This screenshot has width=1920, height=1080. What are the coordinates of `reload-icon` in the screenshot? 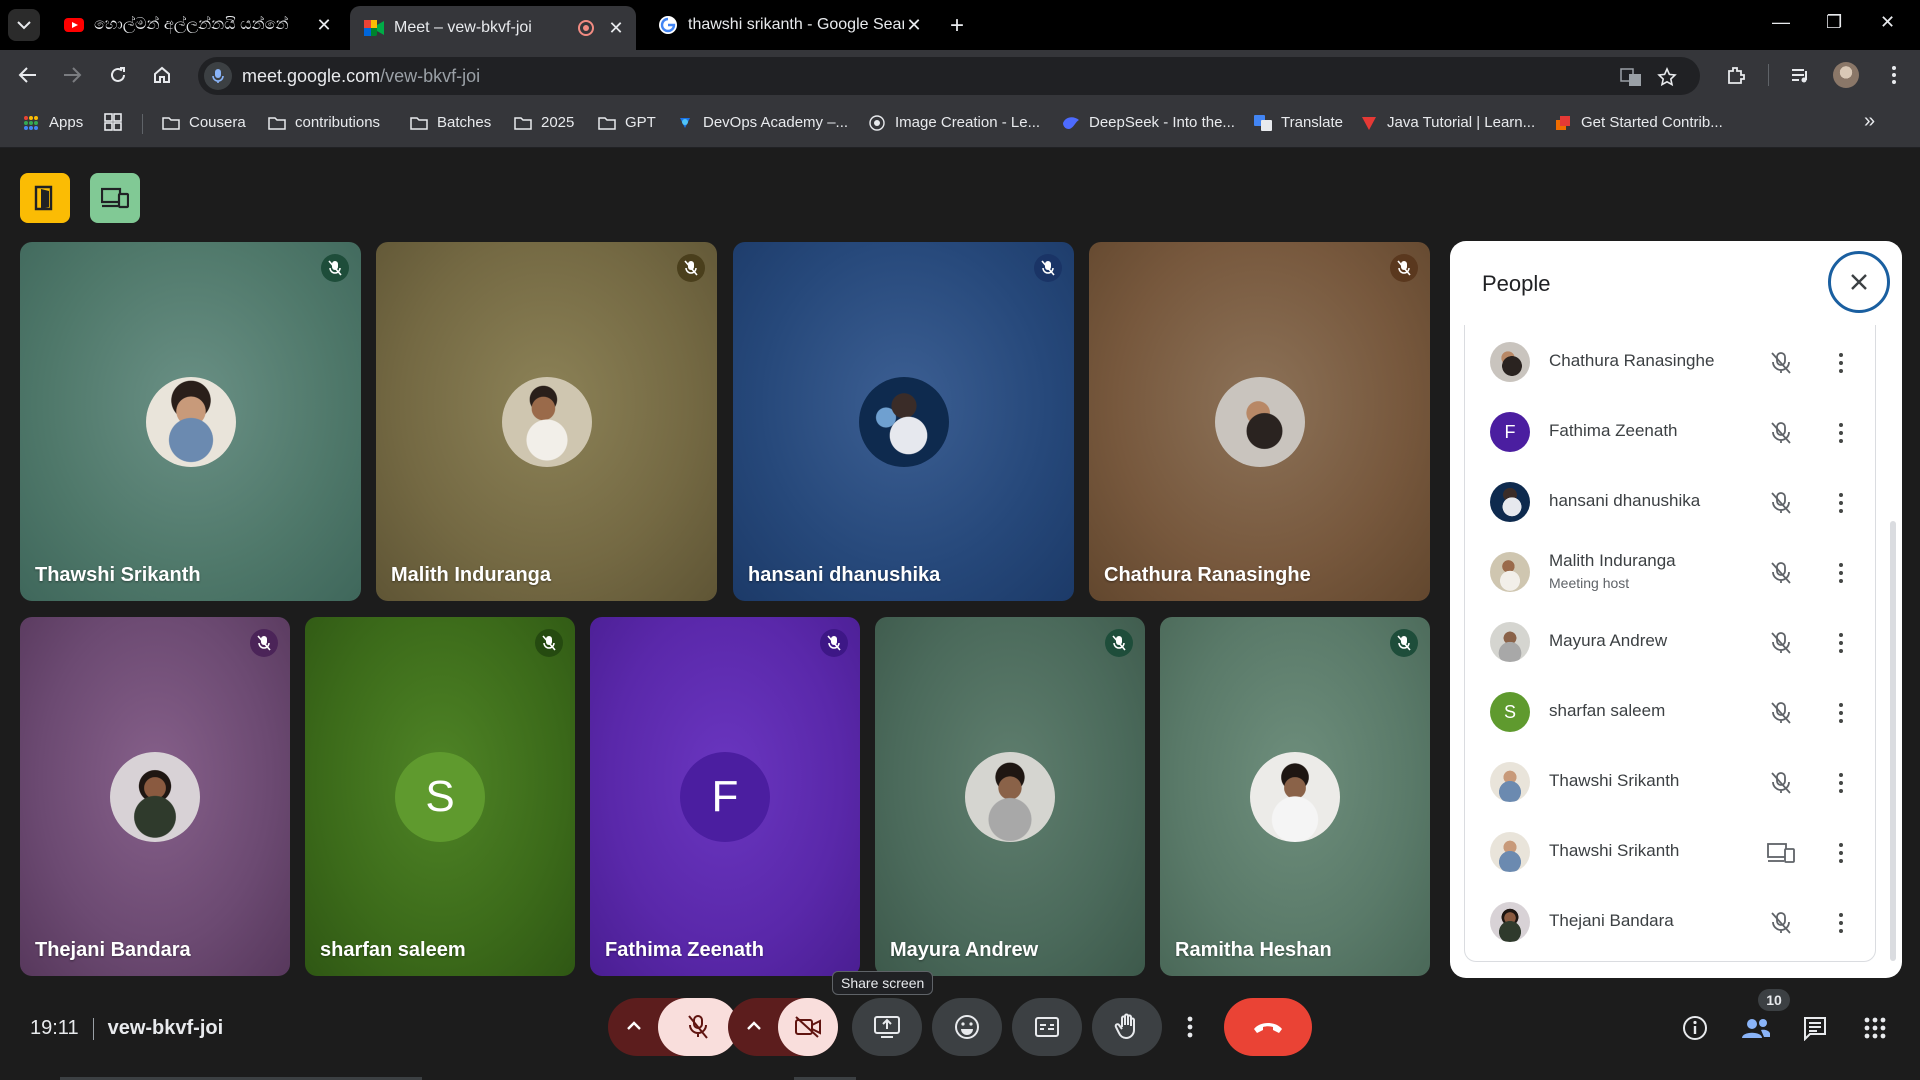 It's located at (118, 75).